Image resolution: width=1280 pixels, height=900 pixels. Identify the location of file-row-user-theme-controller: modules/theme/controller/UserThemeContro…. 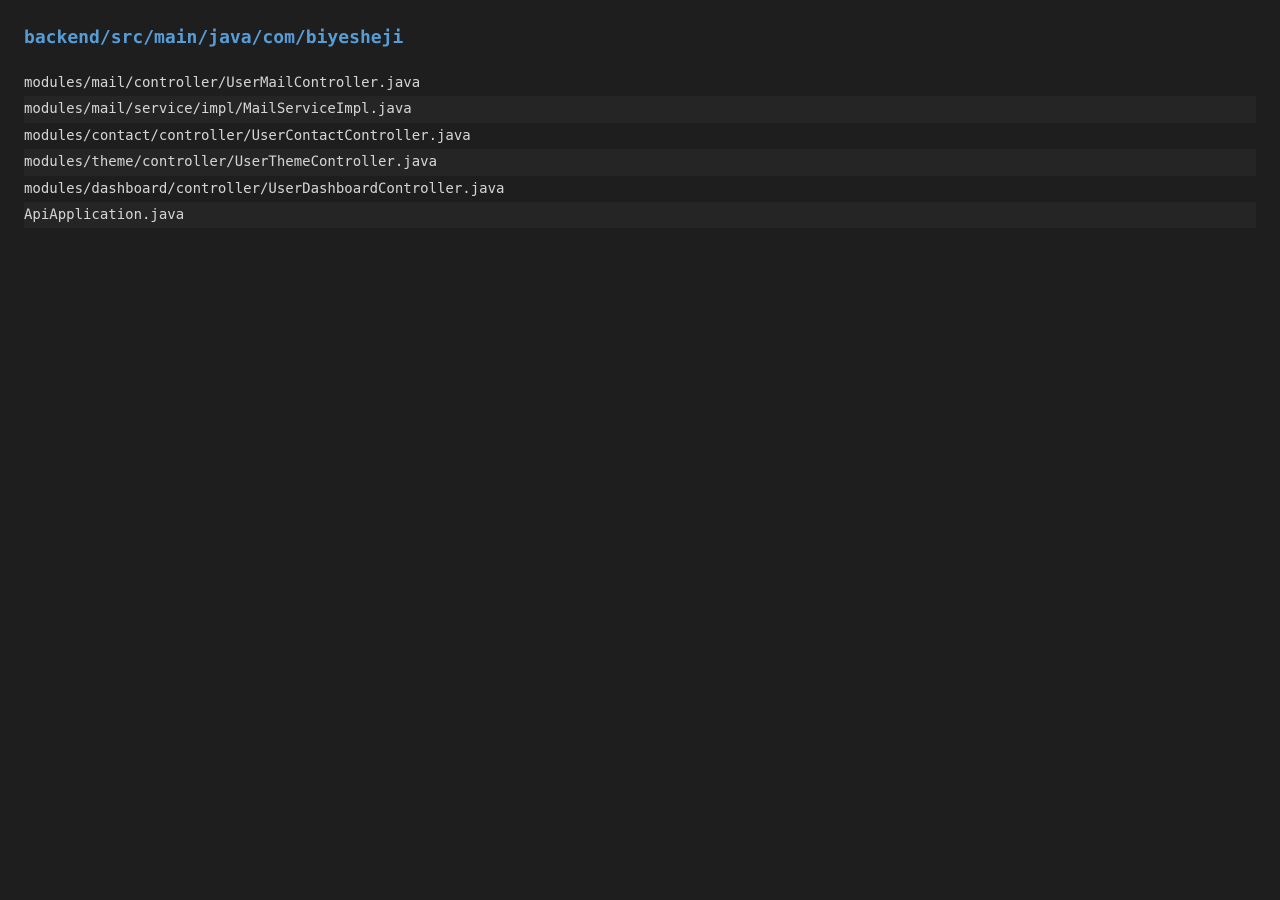
(640, 162).